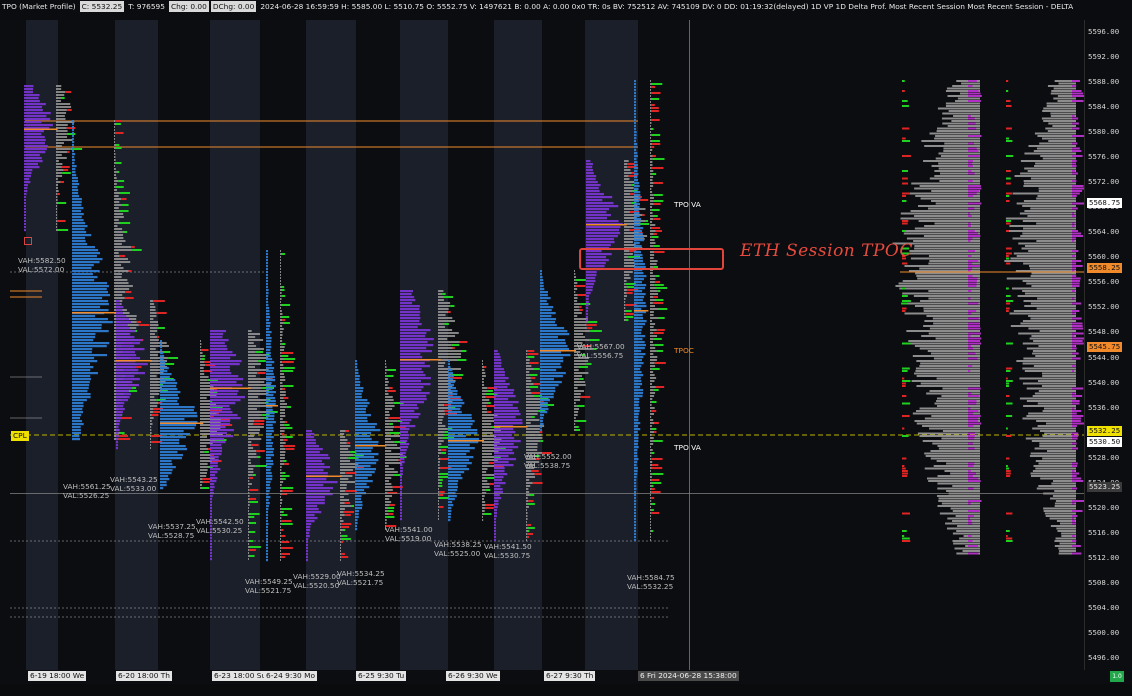 The width and height of the screenshot is (1132, 696). Describe the element at coordinates (651, 259) in the screenshot. I see `annotation-highlight-box` at that location.